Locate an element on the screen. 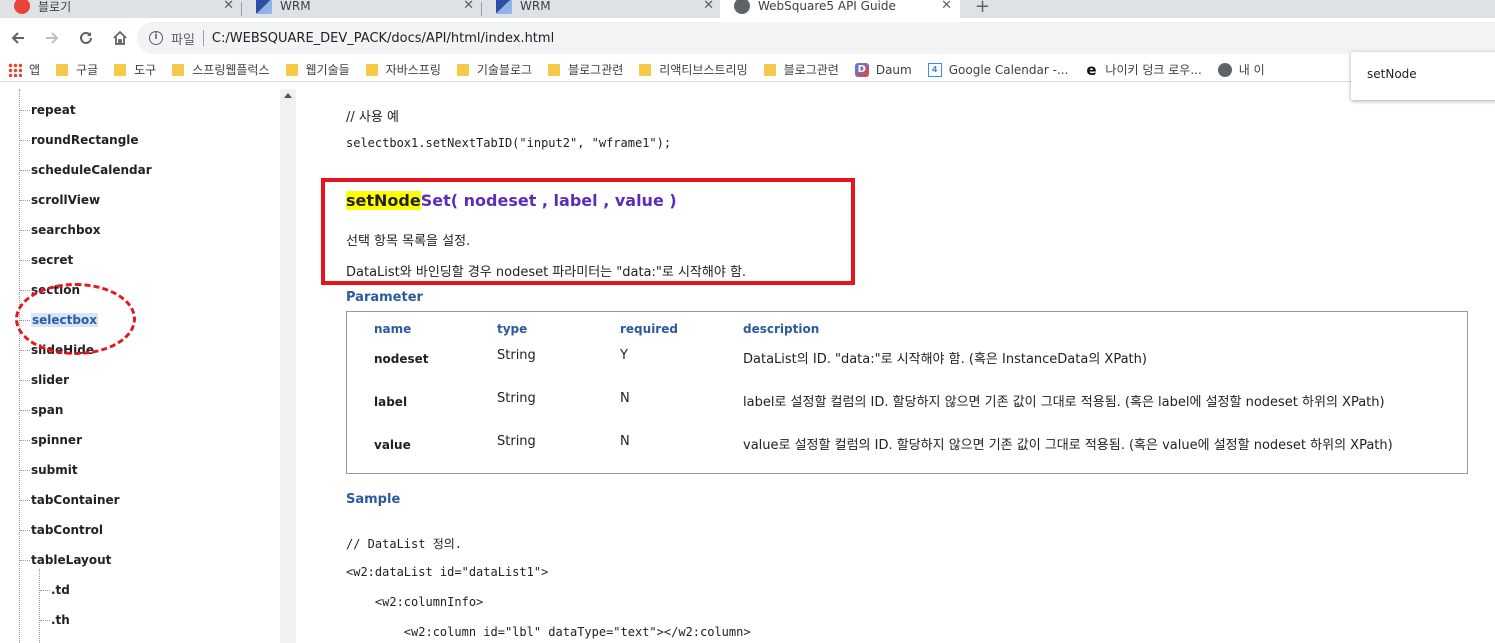 The width and height of the screenshot is (1495, 643). sidebar-item-tablelayout: tableLayout is located at coordinates (65, 560).